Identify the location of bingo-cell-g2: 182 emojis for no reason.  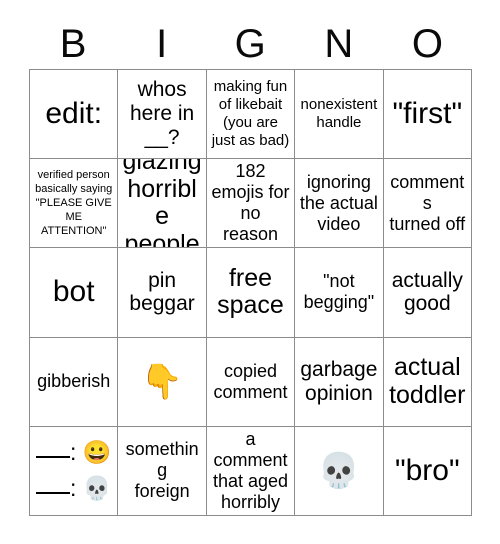
(251, 204).